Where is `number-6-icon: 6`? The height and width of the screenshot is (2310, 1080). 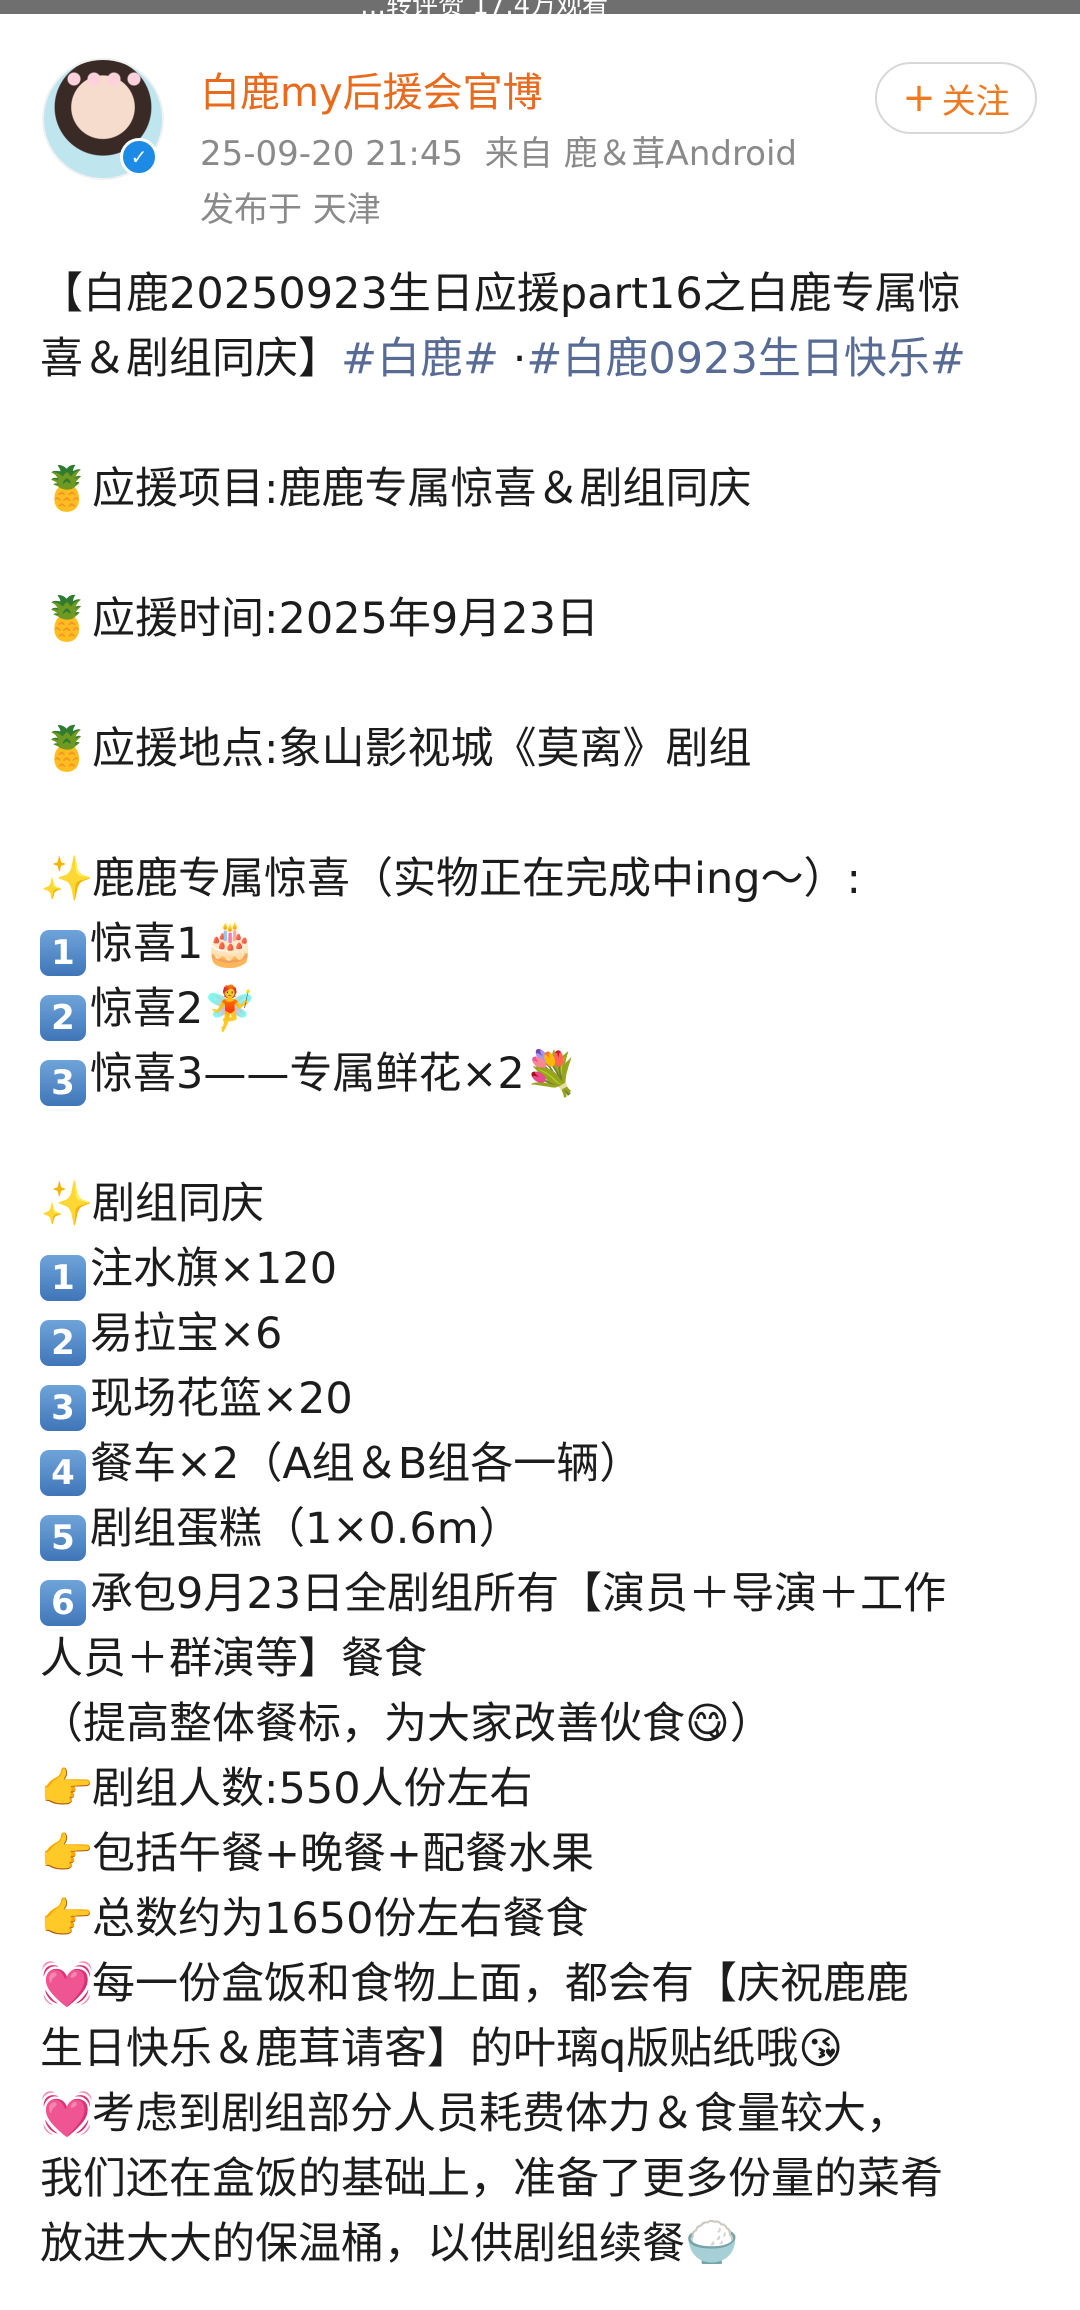 number-6-icon: 6 is located at coordinates (63, 1603).